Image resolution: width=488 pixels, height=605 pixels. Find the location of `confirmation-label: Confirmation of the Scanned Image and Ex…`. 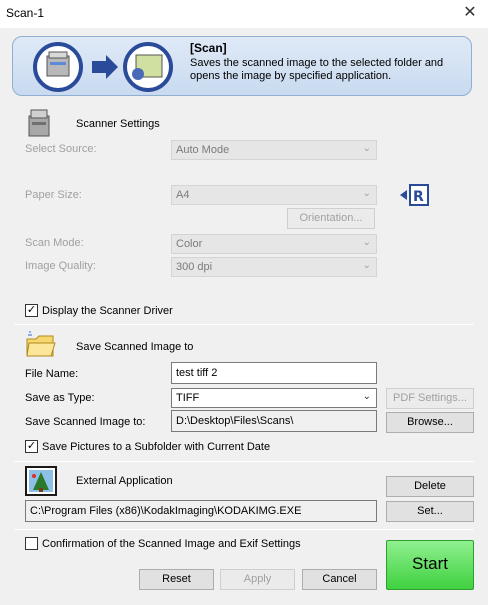

confirmation-label: Confirmation of the Scanned Image and Ex… is located at coordinates (171, 544).